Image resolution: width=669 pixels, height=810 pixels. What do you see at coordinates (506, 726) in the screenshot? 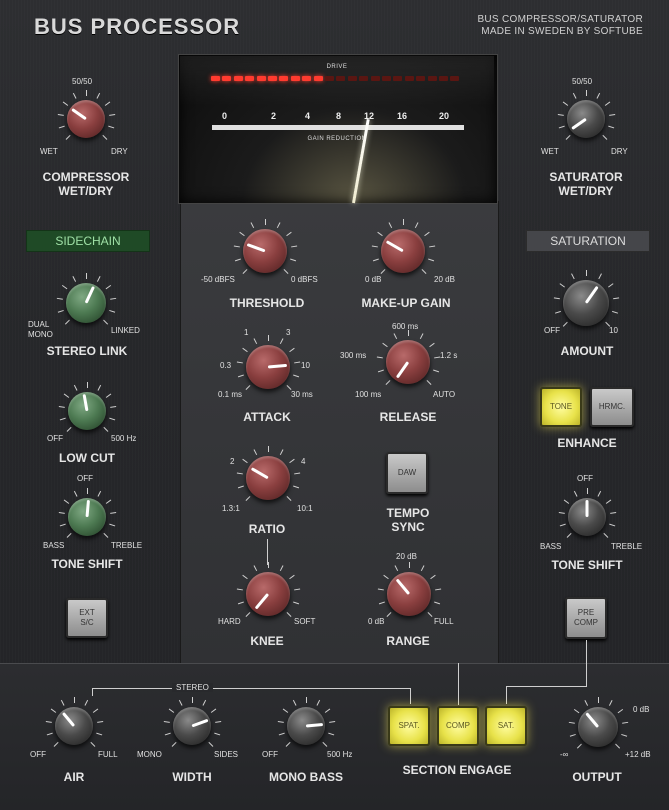
I see `section-engage-sat-button: SAT.` at bounding box center [506, 726].